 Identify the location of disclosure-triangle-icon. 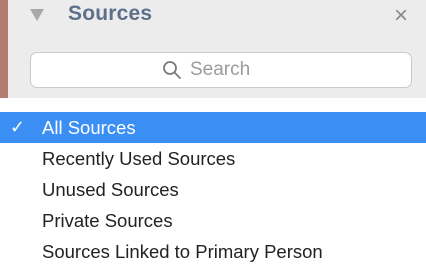
(37, 15).